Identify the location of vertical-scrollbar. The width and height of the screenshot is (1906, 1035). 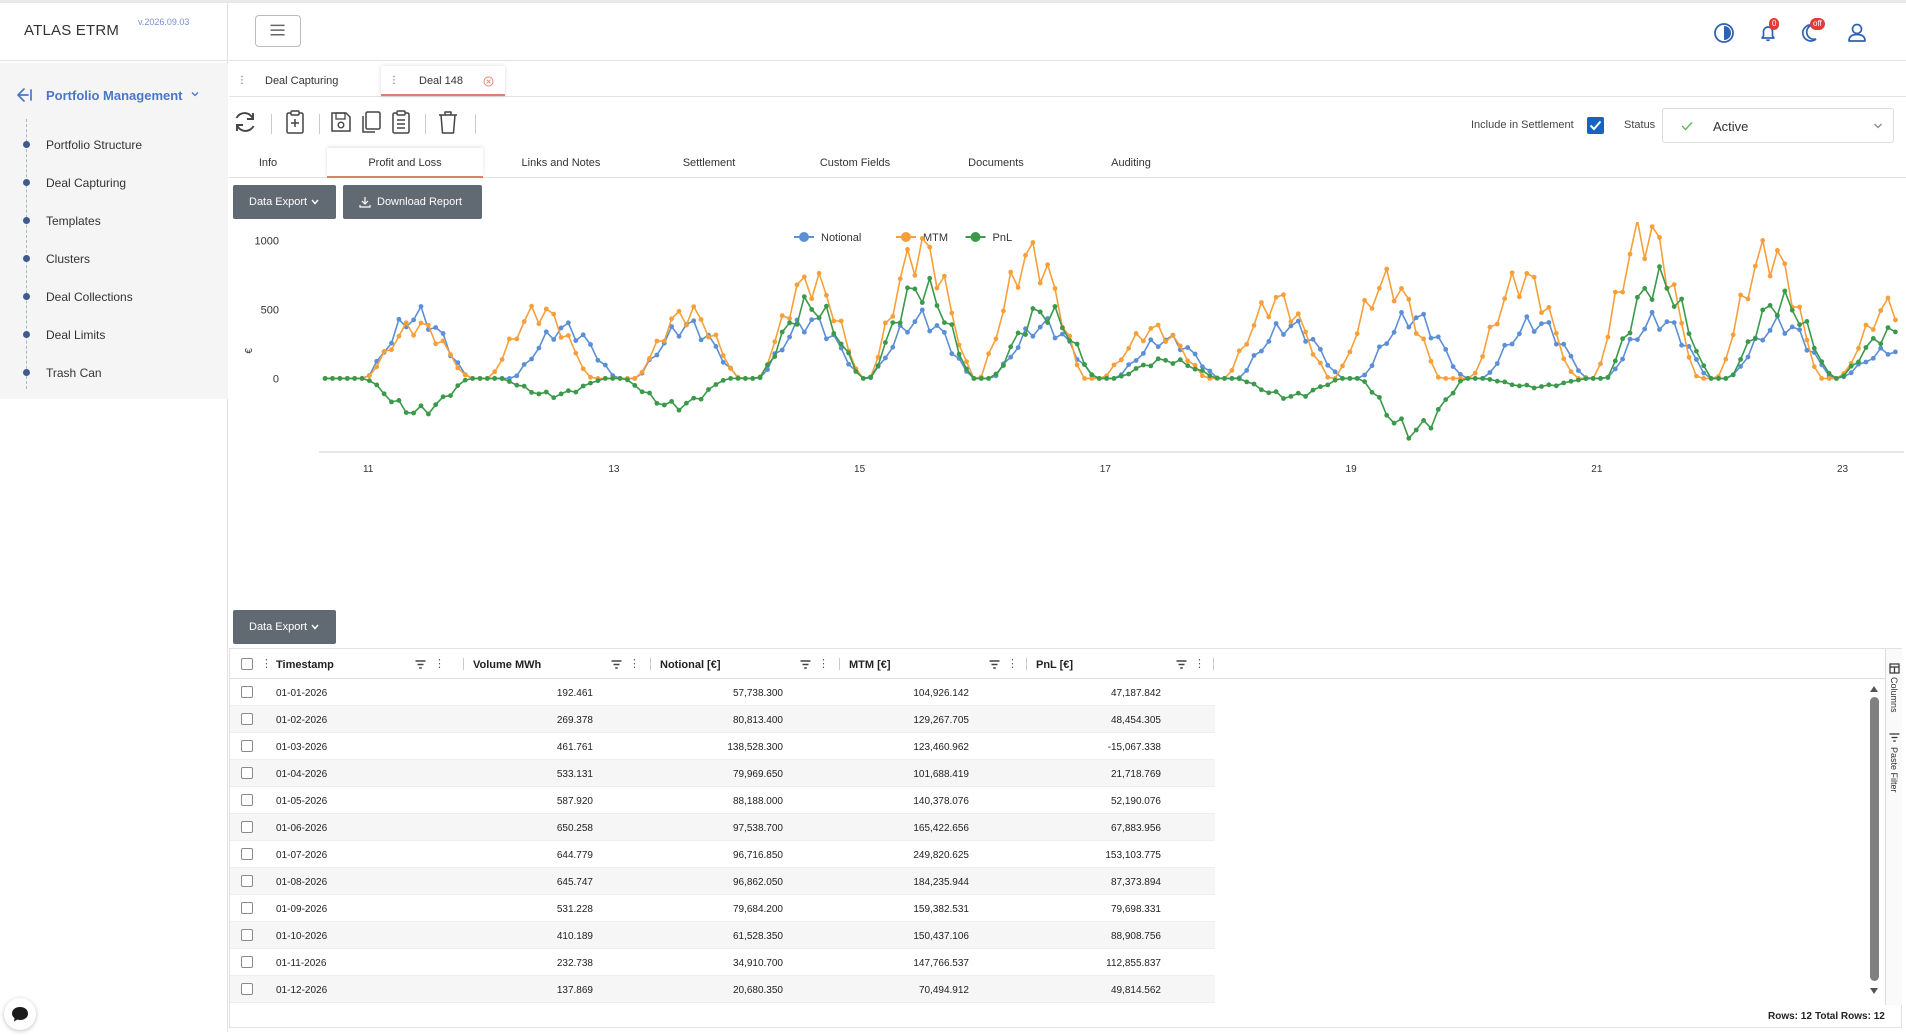
(1874, 840).